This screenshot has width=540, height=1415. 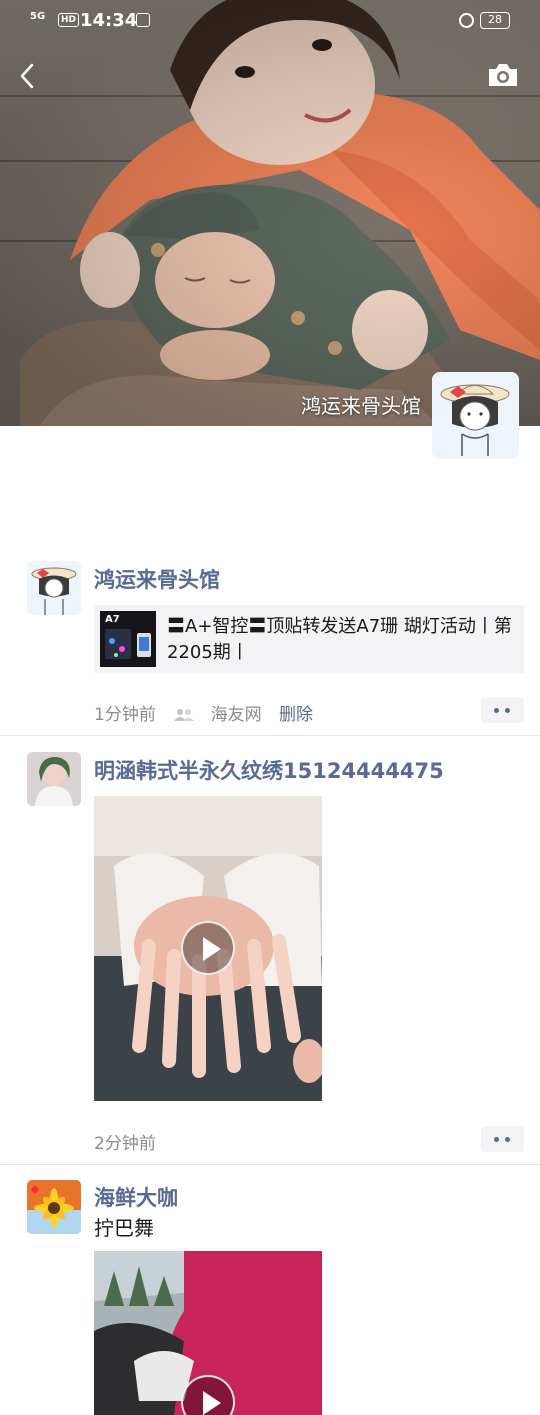 I want to click on delete-link: 删除, so click(x=296, y=715).